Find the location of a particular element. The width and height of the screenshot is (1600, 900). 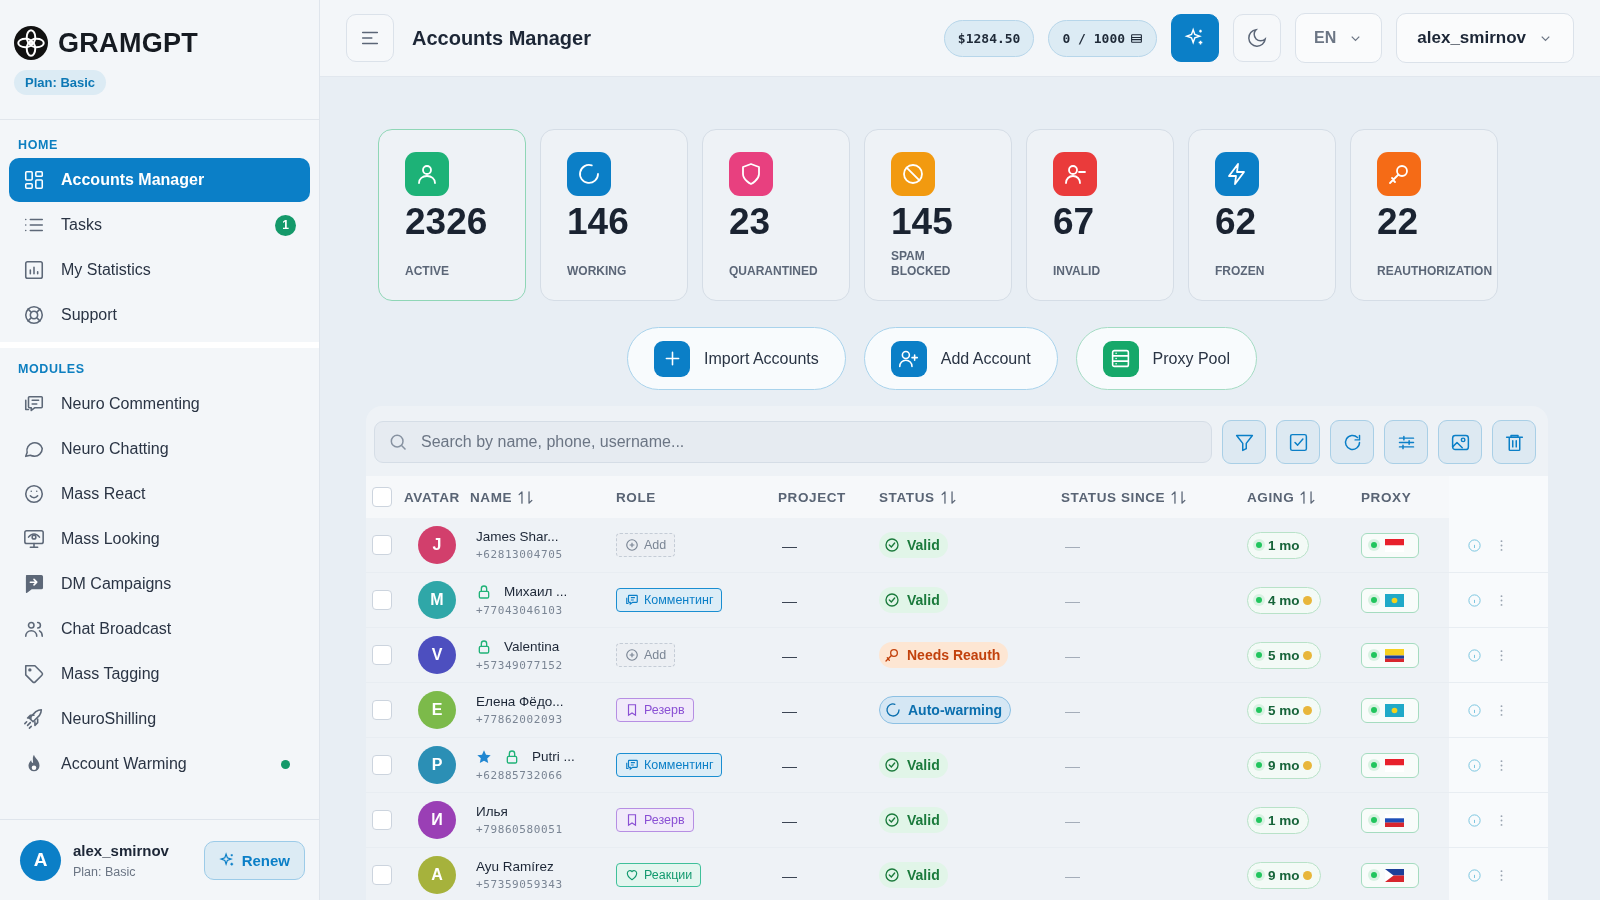

action-button: Add Account is located at coordinates (960, 358).